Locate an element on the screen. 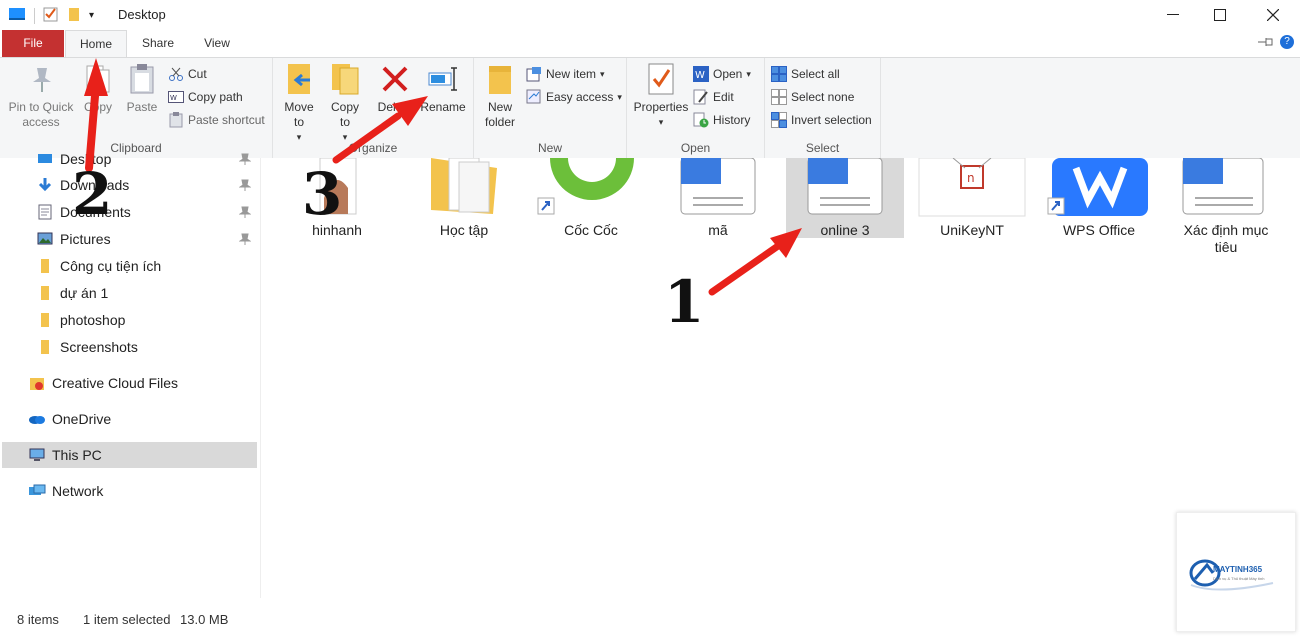 Image resolution: width=1300 pixels, height=636 pixels. annotation-number-3: 3 is located at coordinates (322, 194).